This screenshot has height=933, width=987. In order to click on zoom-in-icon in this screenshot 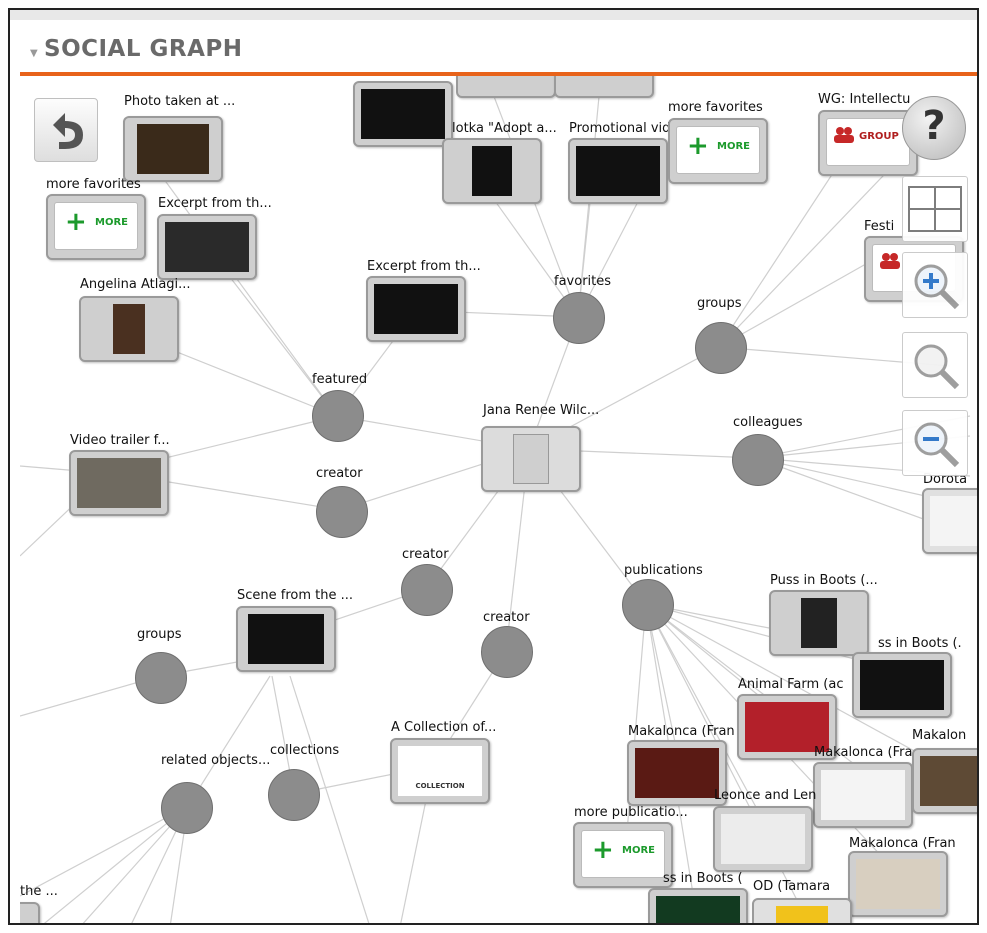, I will do `click(937, 287)`.